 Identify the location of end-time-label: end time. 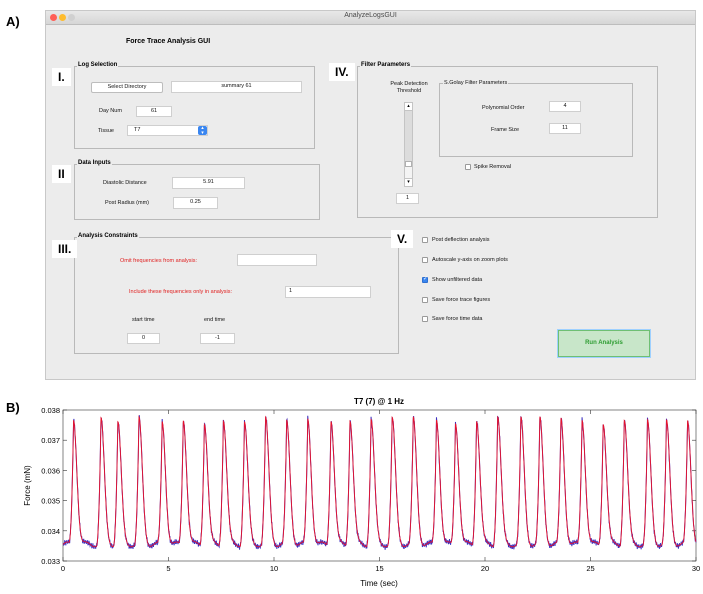
(215, 320).